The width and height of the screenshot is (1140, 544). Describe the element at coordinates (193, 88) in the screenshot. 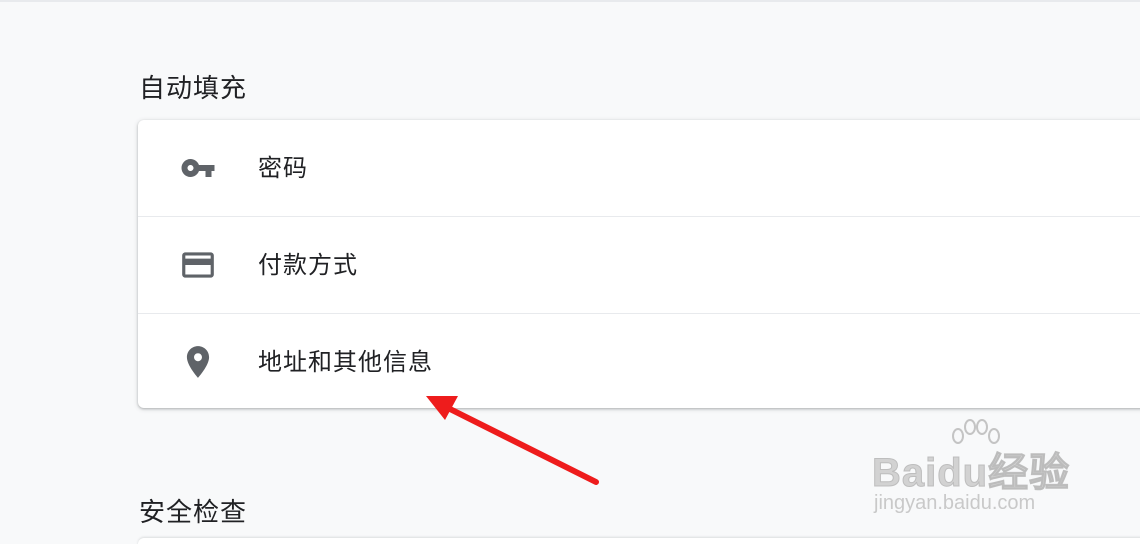

I see `section-title-autofill: 自动填充` at that location.